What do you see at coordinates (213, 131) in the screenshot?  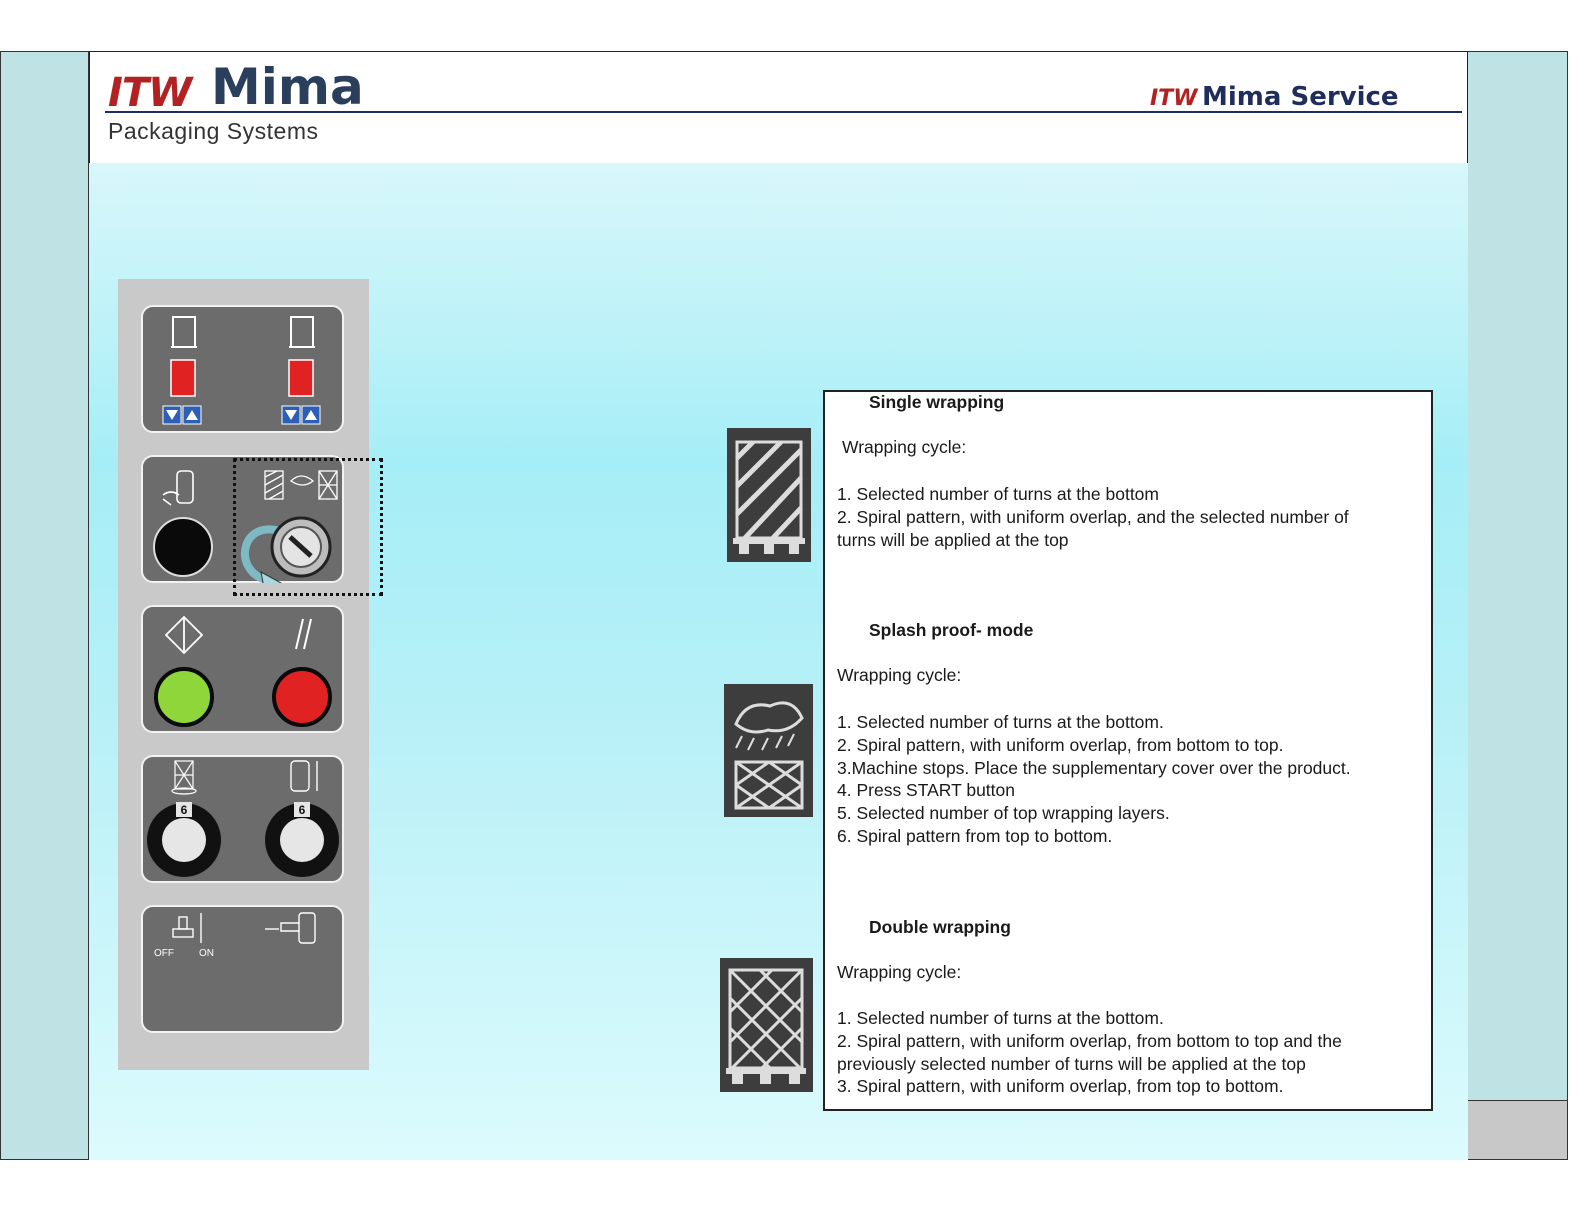 I see `logo-subtitle: Packaging Systems` at bounding box center [213, 131].